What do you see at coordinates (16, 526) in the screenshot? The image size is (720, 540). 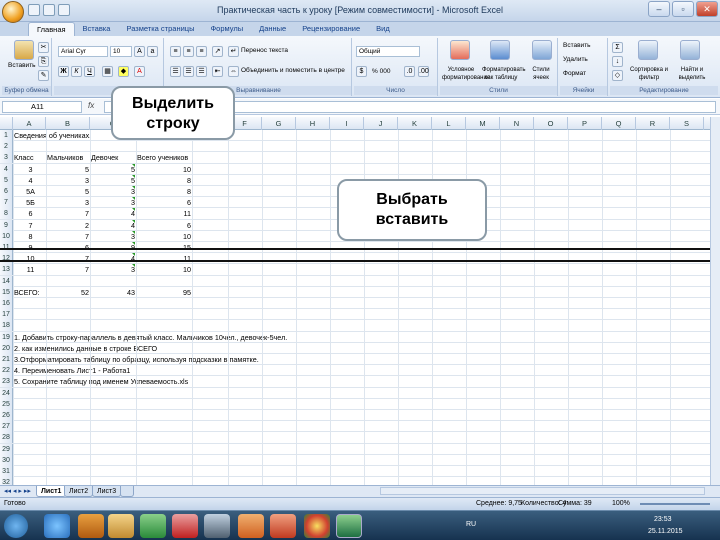 I see `start-button` at bounding box center [16, 526].